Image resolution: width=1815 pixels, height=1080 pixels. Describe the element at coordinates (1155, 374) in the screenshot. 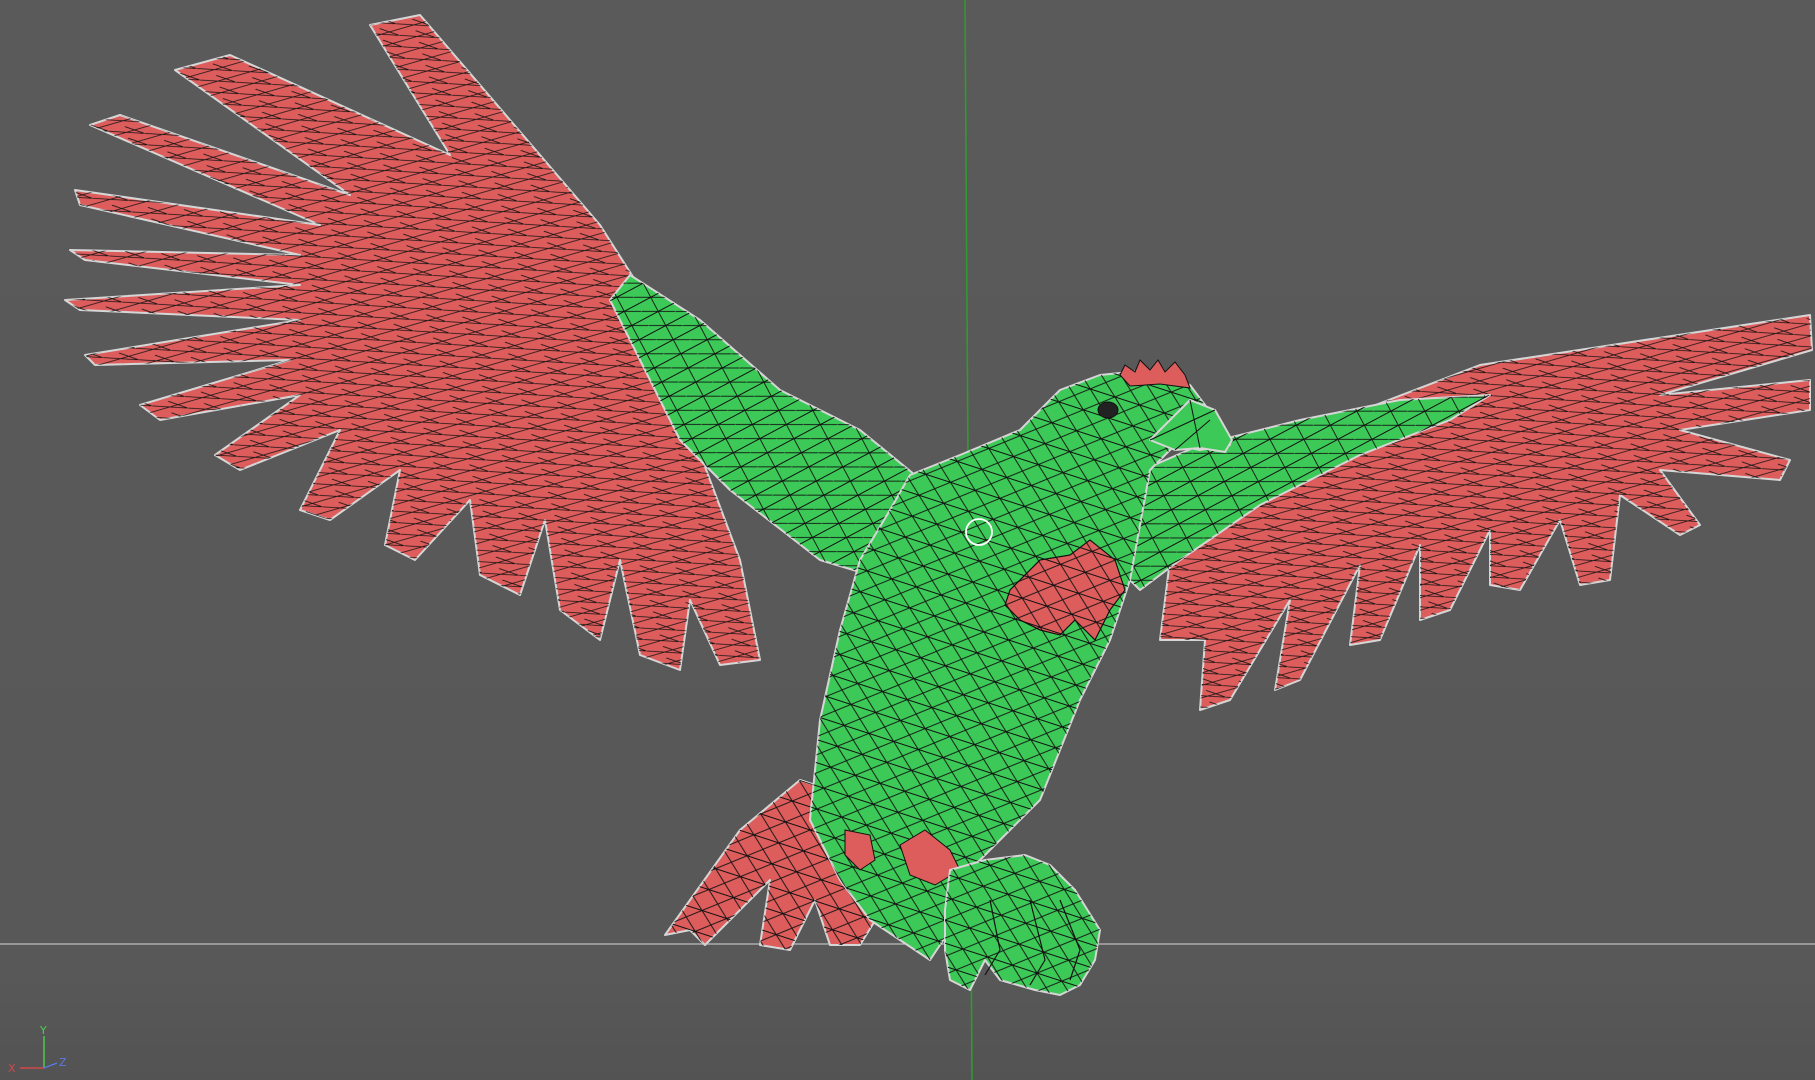

I see `head-crest` at that location.